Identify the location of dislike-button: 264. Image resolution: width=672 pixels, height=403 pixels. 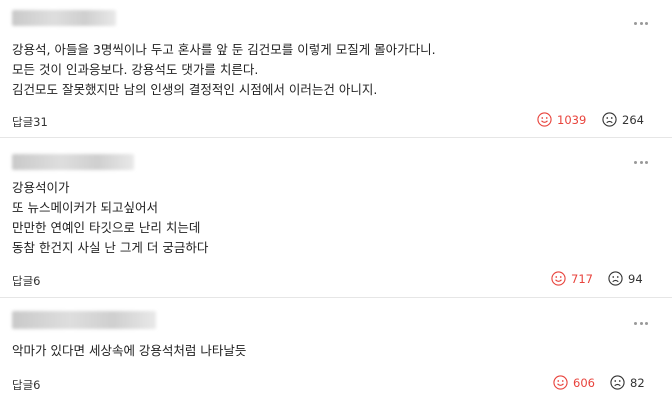
(623, 119).